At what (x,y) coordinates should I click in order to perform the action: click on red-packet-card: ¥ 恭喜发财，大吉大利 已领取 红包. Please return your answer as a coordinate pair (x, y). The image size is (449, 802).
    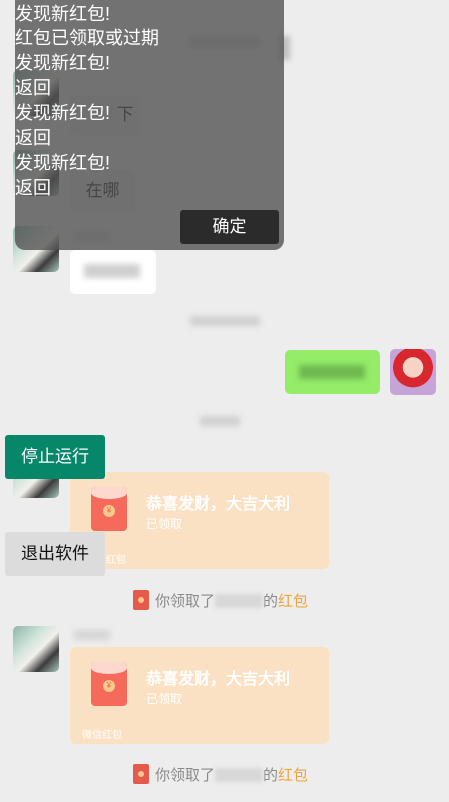
    Looking at the image, I should click on (199, 520).